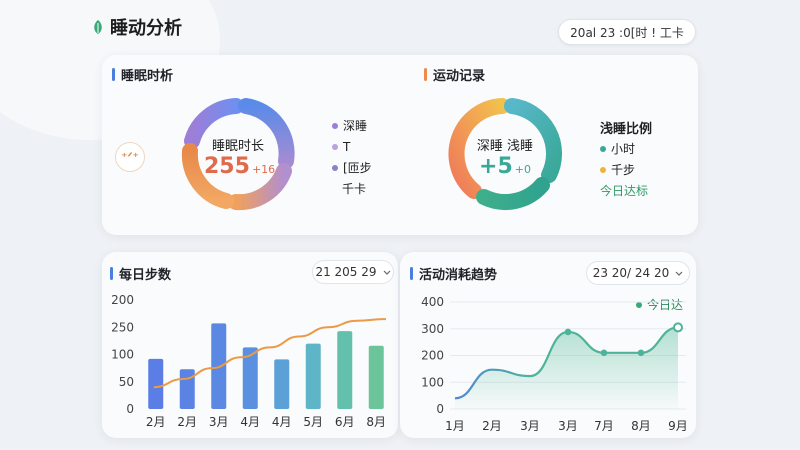 This screenshot has height=450, width=800. I want to click on y-tick-label: 300, so click(432, 329).